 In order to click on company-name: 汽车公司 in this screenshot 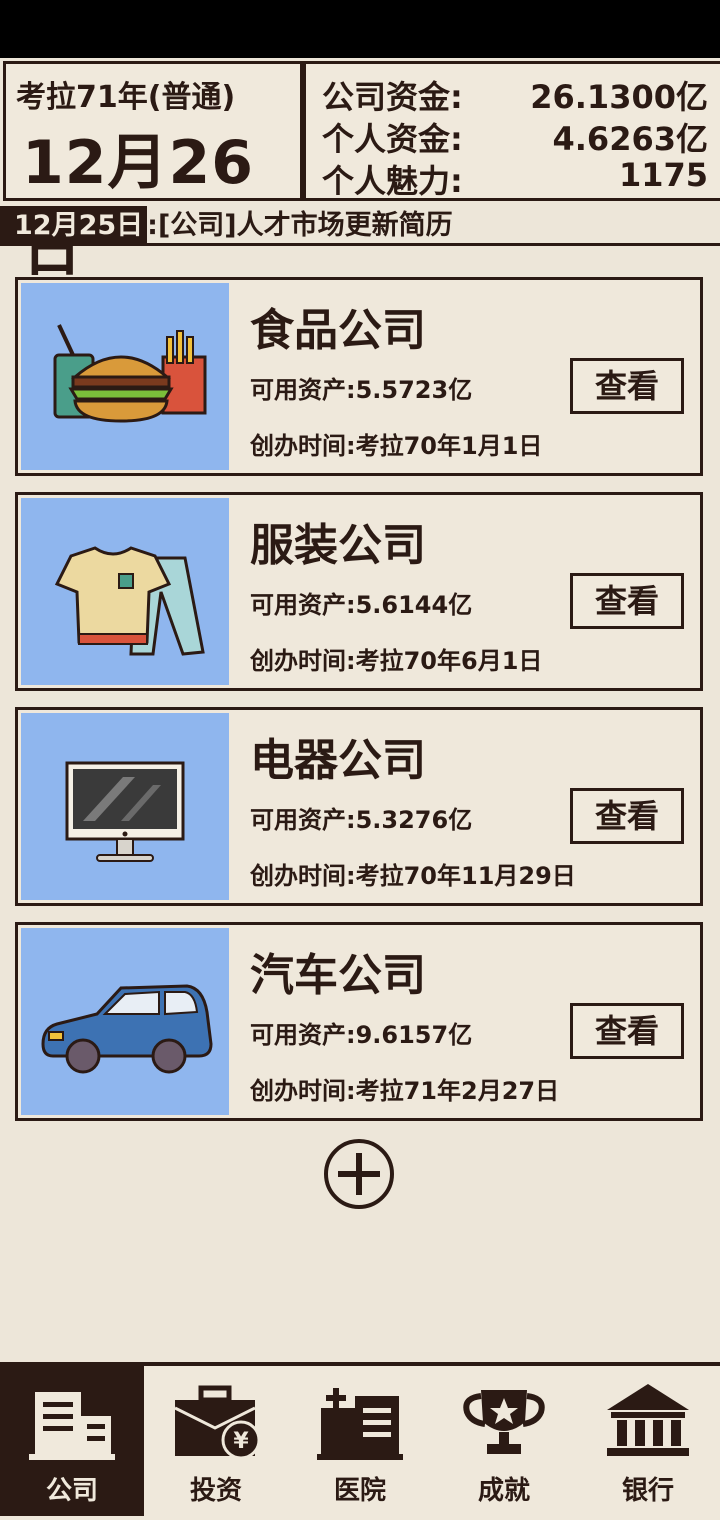, I will do `click(338, 975)`.